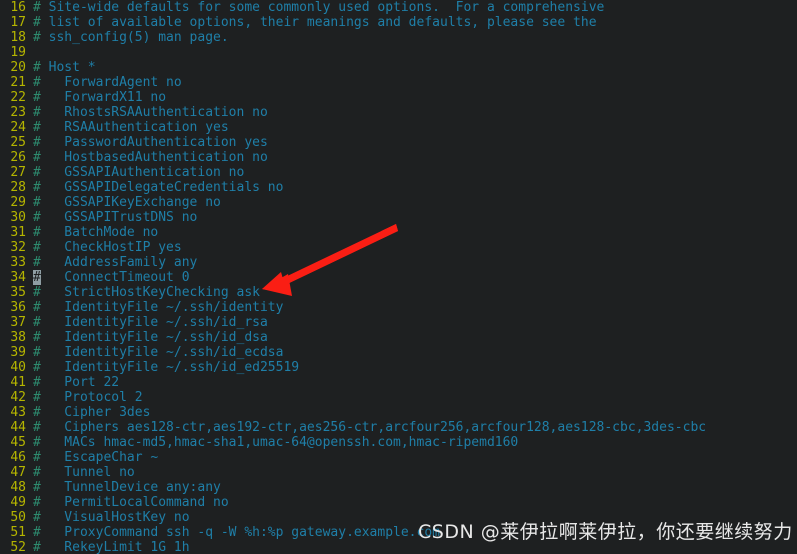 The width and height of the screenshot is (797, 554). Describe the element at coordinates (398, 382) in the screenshot. I see `code-line: 41 # Port 22` at that location.